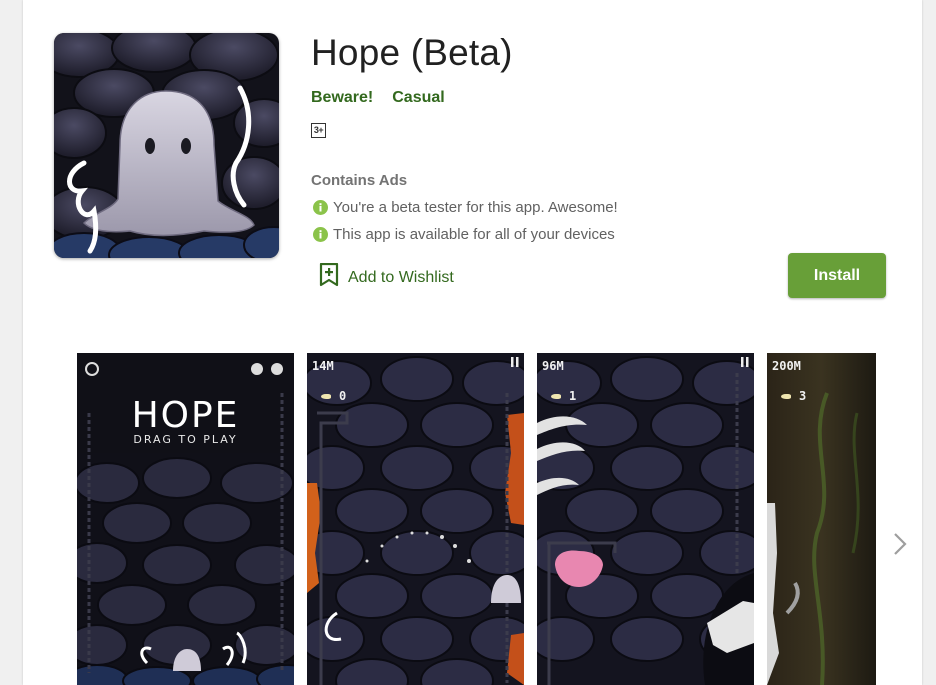 The height and width of the screenshot is (685, 936). What do you see at coordinates (793, 396) in the screenshot?
I see `fish-counter: 3` at bounding box center [793, 396].